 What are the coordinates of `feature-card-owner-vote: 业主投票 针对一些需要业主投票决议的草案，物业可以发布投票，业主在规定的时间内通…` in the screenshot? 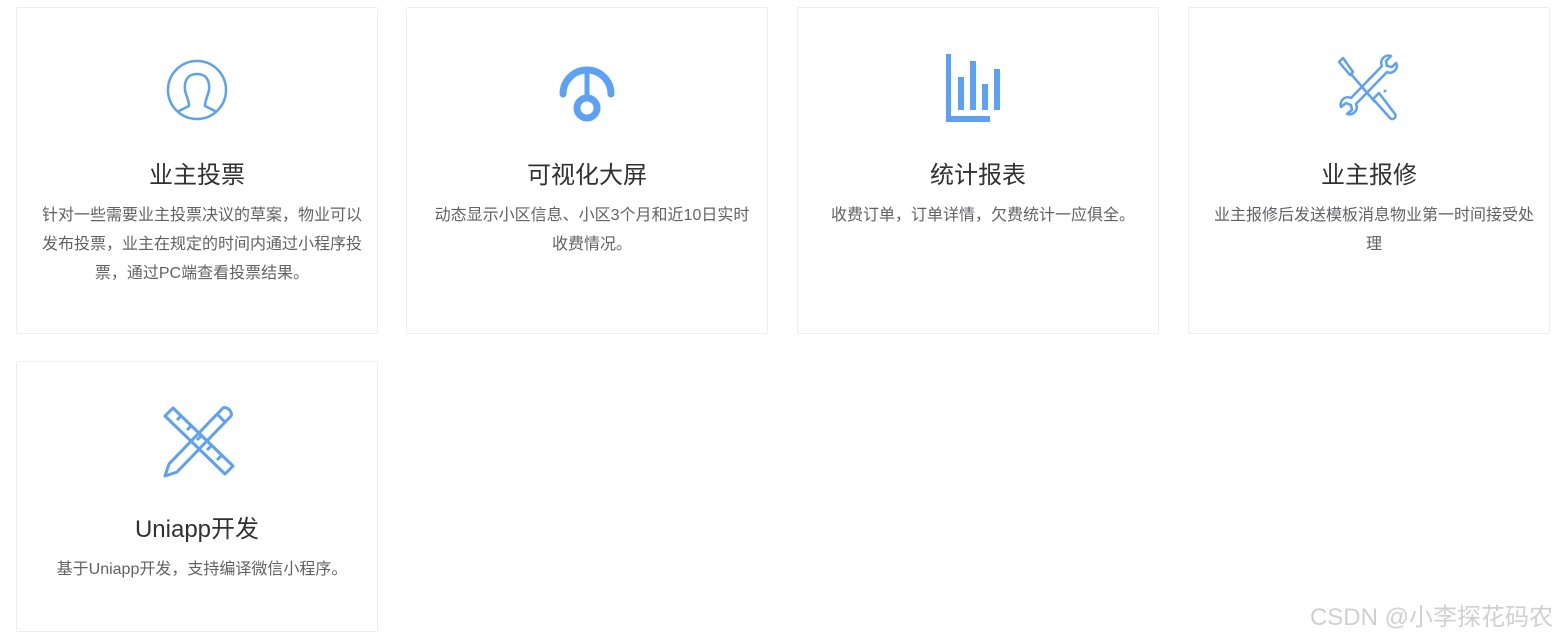 It's located at (197, 170).